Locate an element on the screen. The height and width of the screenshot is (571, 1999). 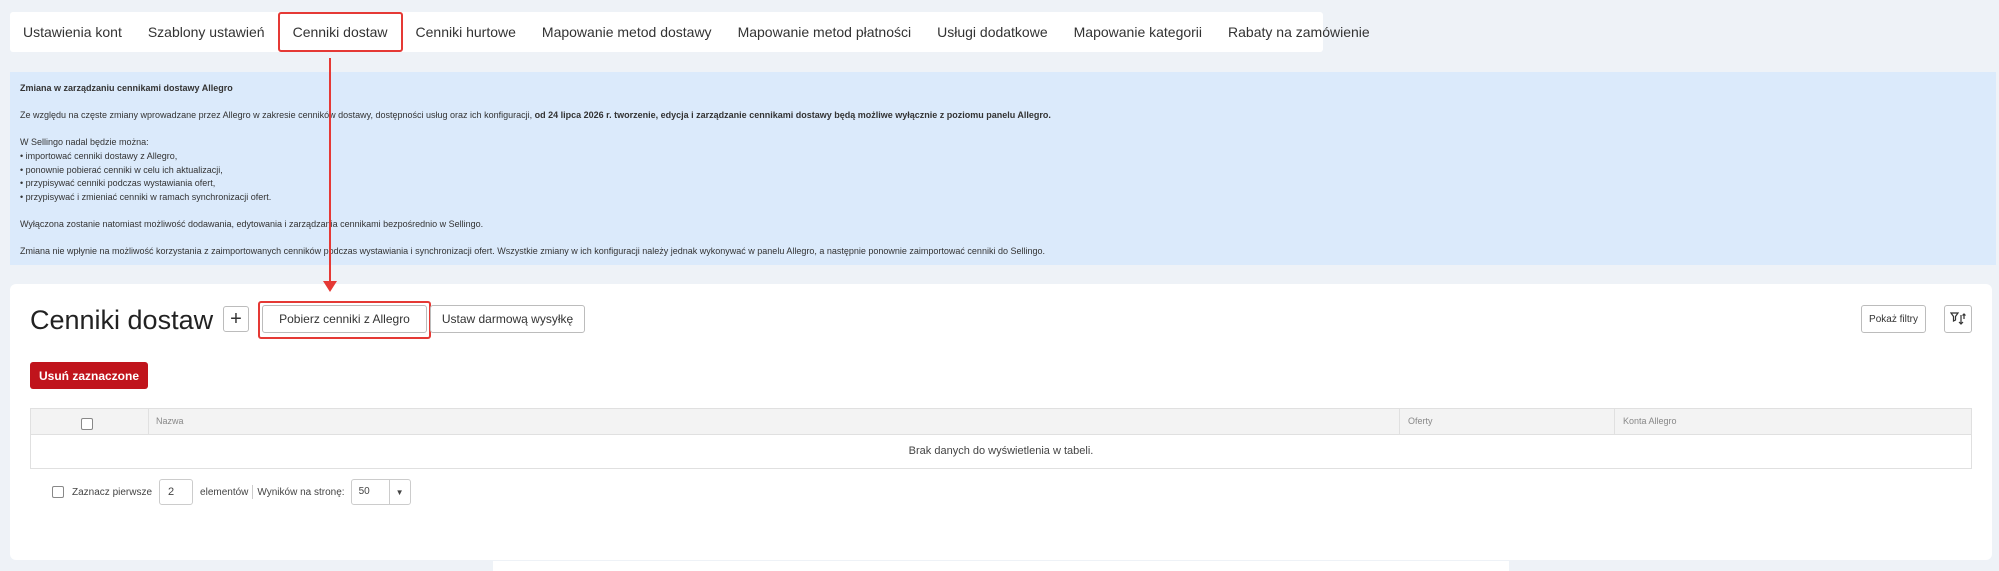
notice-list-item: • importować cenniki dostawy z Allegro, is located at coordinates (99, 155).